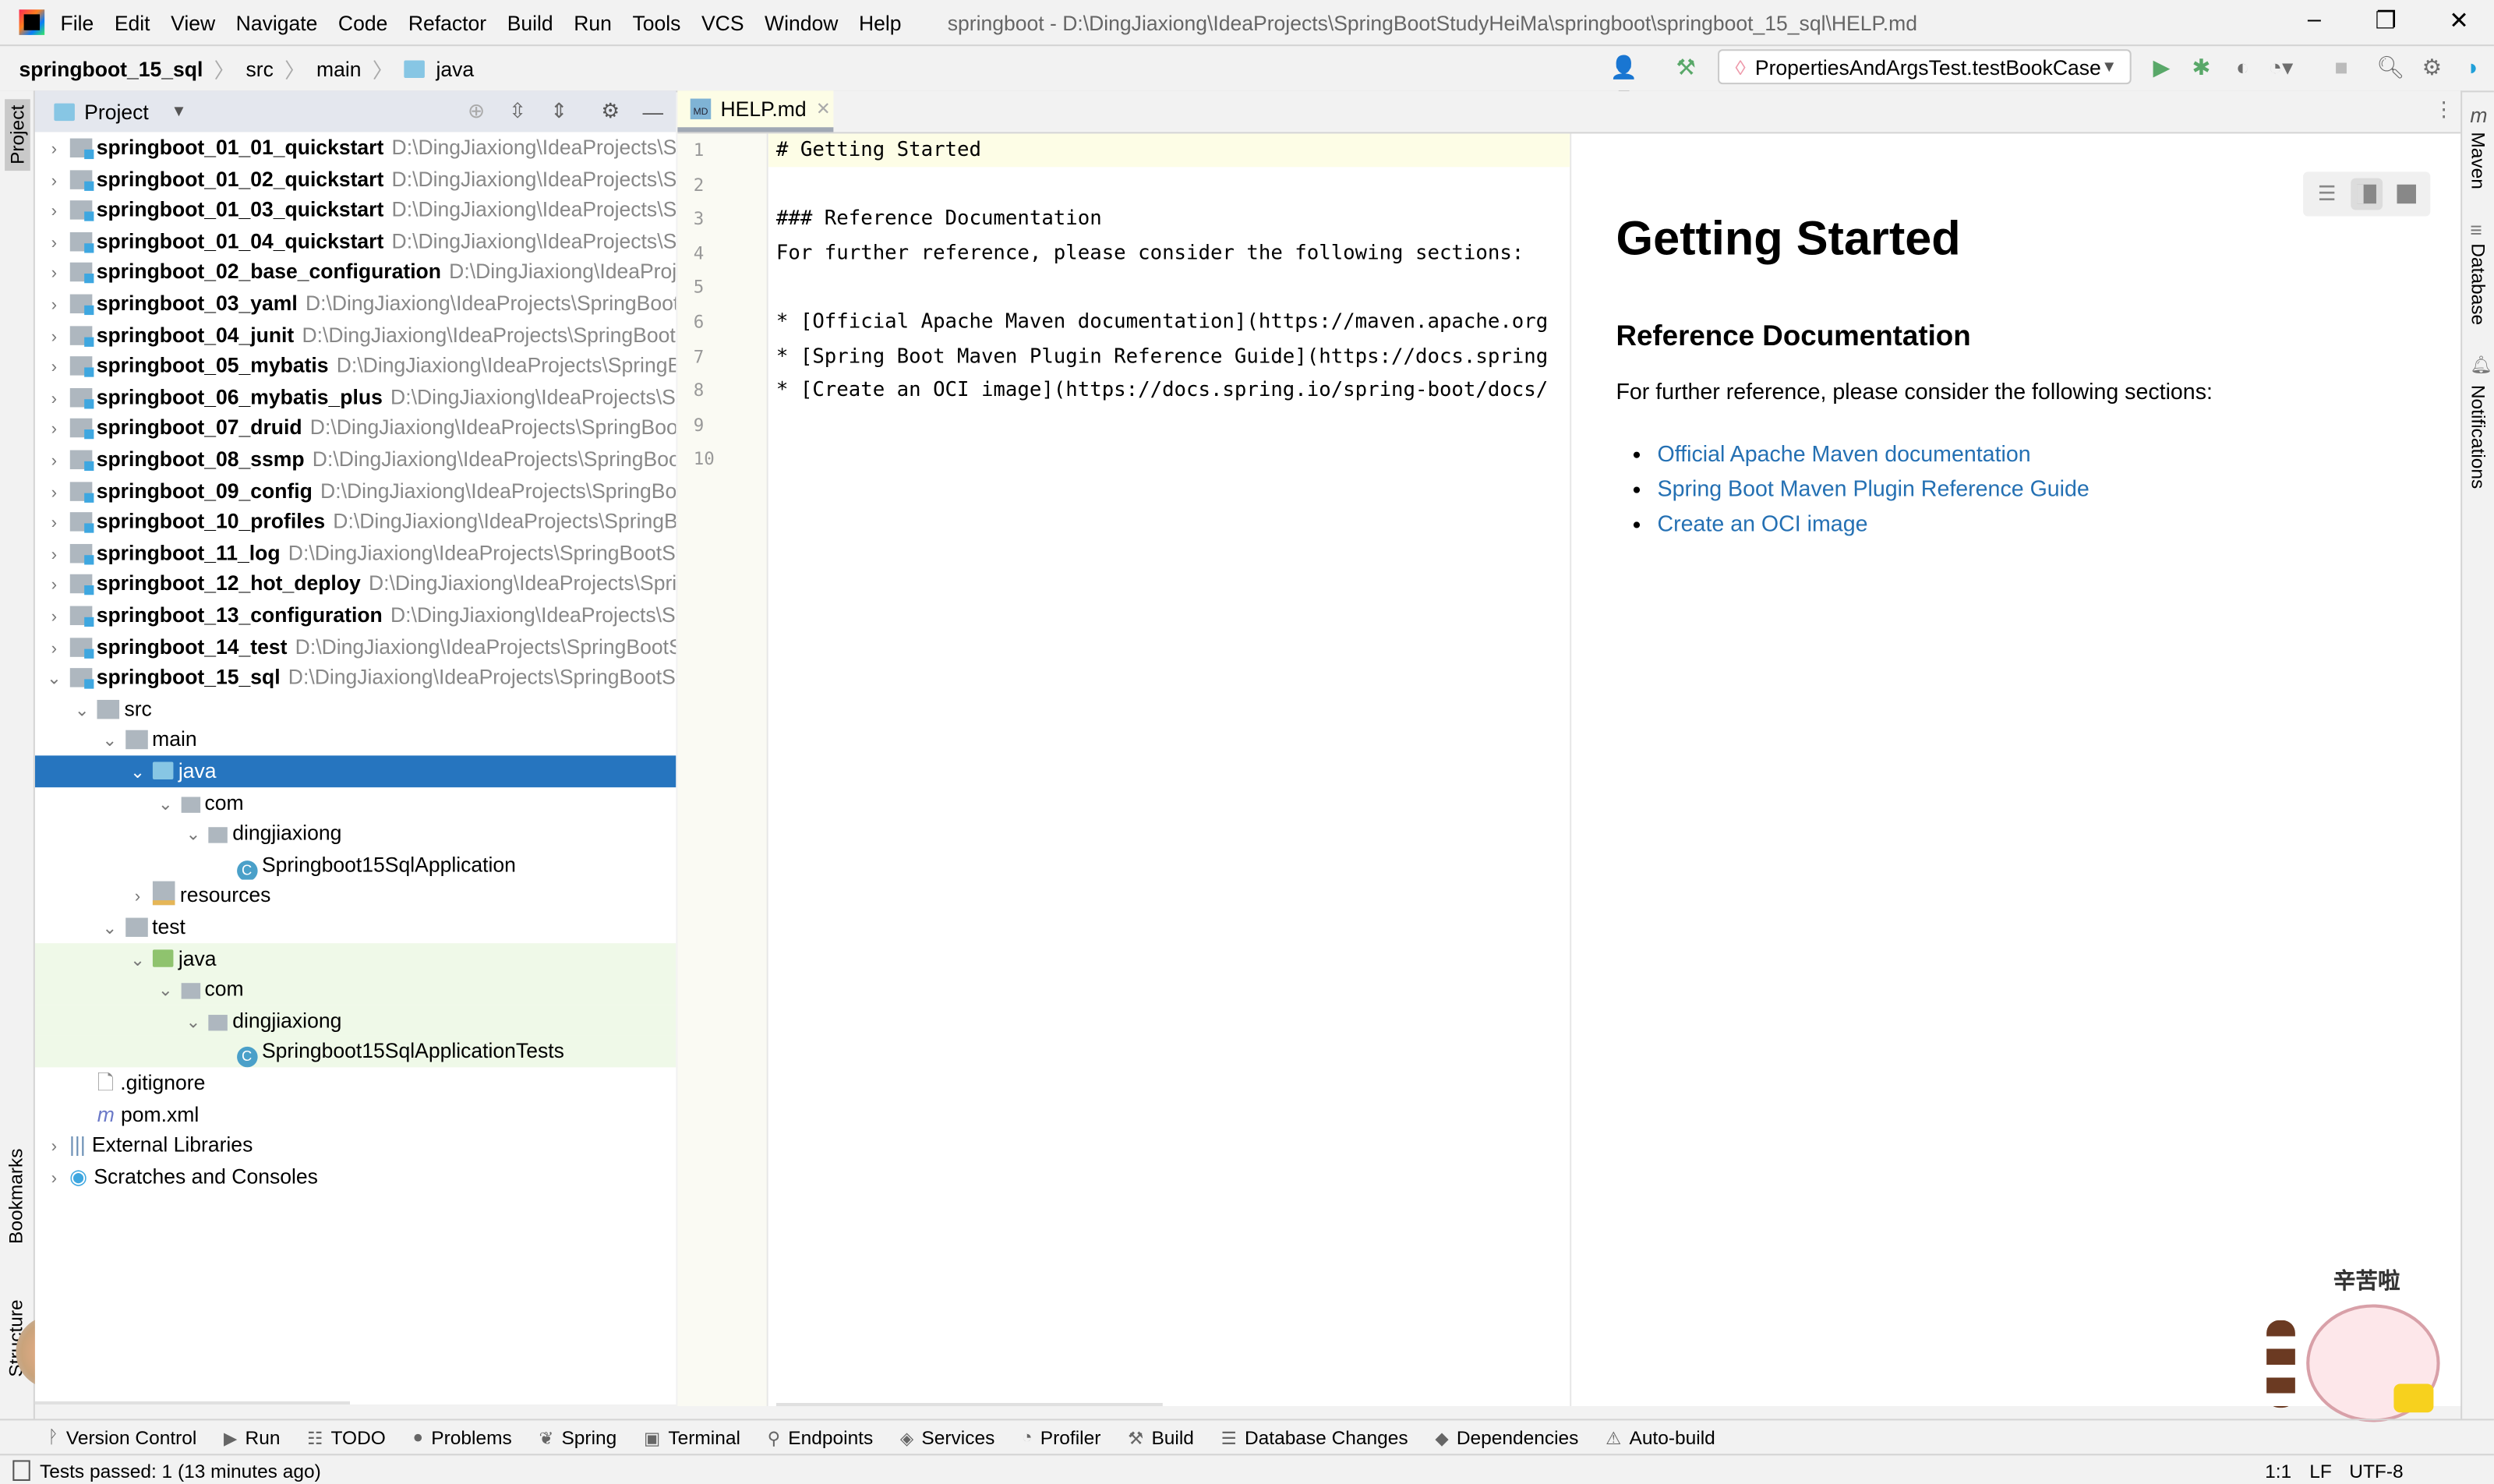 This screenshot has width=2494, height=1484. What do you see at coordinates (259, 68) in the screenshot?
I see `breadcrumb-item: src` at bounding box center [259, 68].